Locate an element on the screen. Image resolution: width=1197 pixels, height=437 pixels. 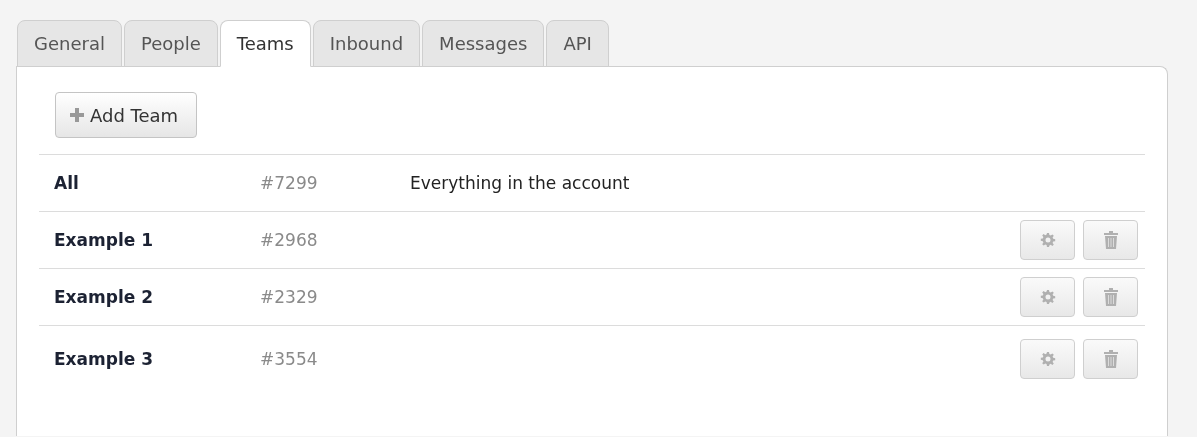
tab: Inbound is located at coordinates (366, 43).